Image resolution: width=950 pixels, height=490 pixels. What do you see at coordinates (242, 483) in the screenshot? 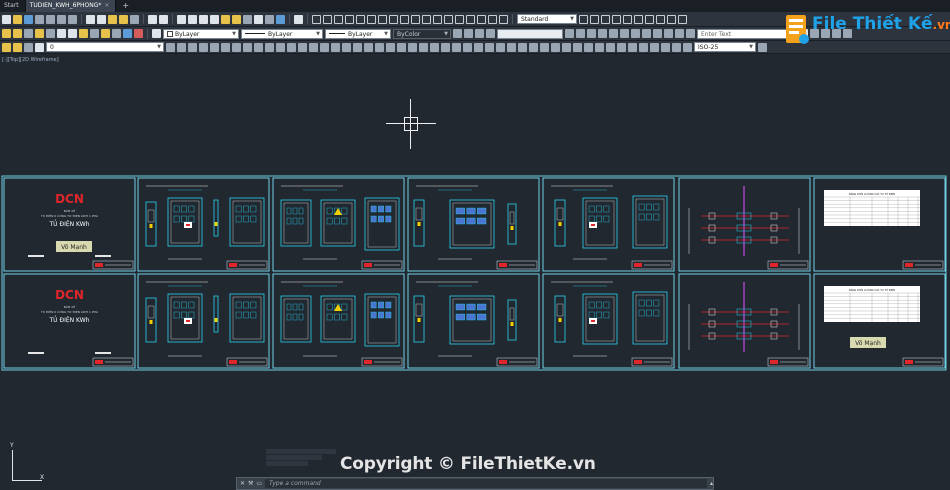
I see `close-icon: ✕` at bounding box center [242, 483].